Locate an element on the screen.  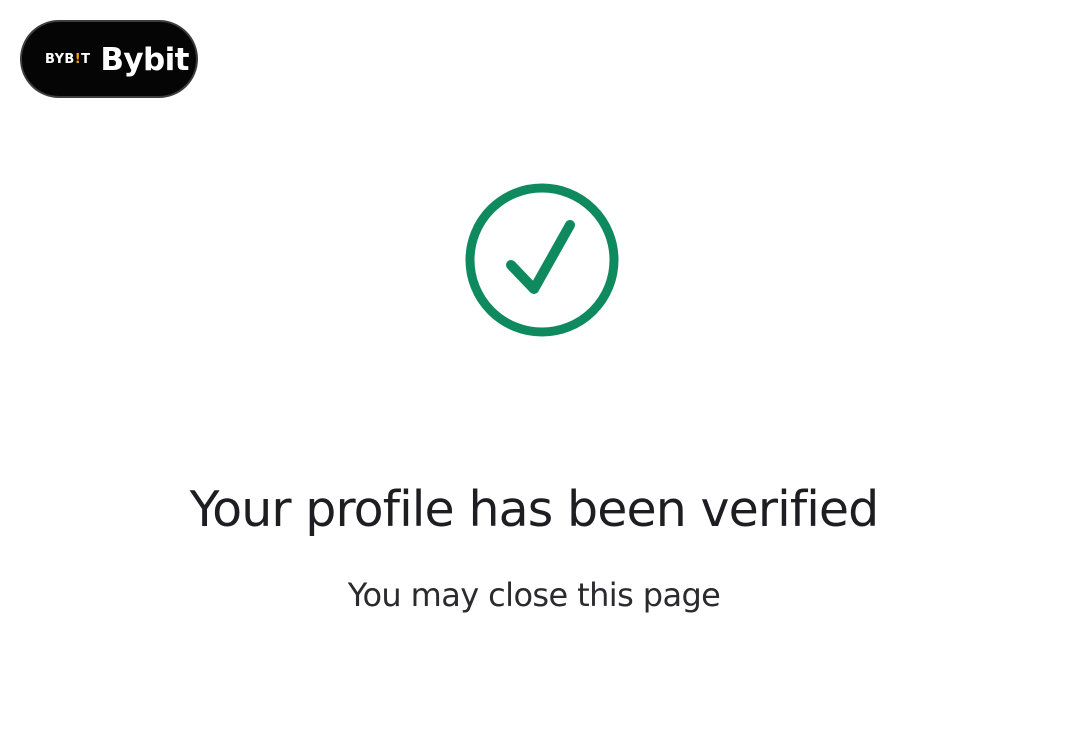
brand-logo: BYB! T Bybit is located at coordinates (109, 59).